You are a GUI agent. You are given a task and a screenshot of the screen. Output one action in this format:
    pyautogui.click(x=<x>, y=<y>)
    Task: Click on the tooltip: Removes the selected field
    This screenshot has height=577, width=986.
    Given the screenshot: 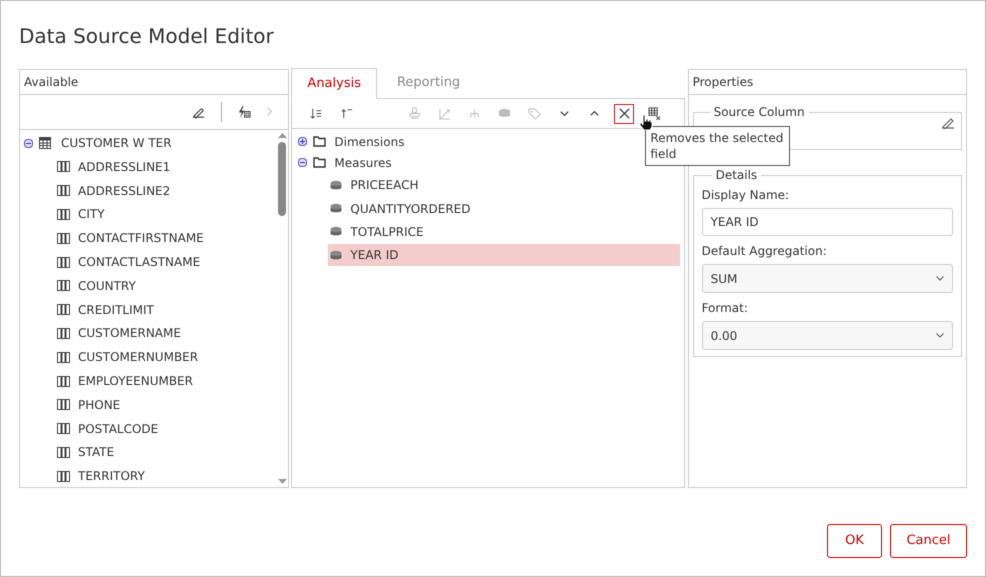 What is the action you would take?
    pyautogui.click(x=717, y=146)
    